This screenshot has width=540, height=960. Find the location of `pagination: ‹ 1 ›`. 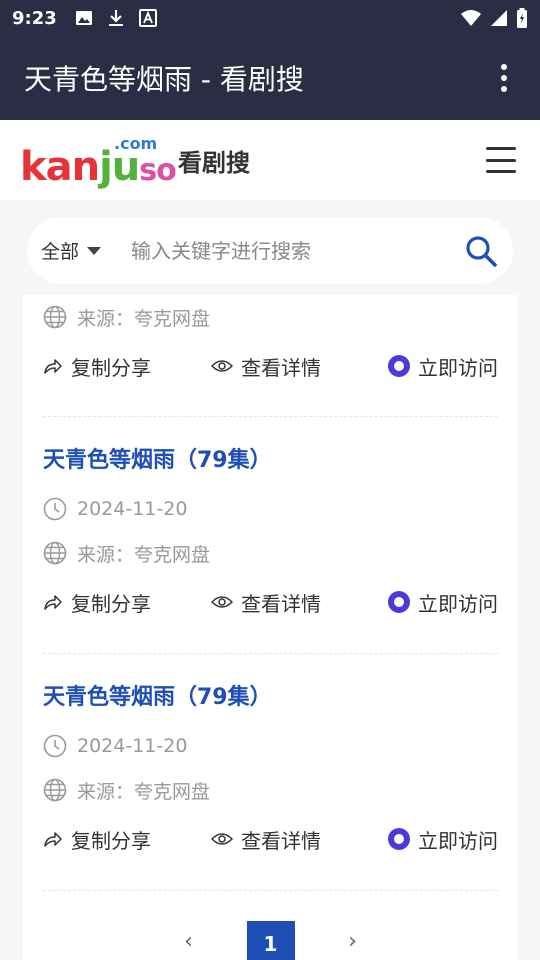

pagination: ‹ 1 › is located at coordinates (270, 940).